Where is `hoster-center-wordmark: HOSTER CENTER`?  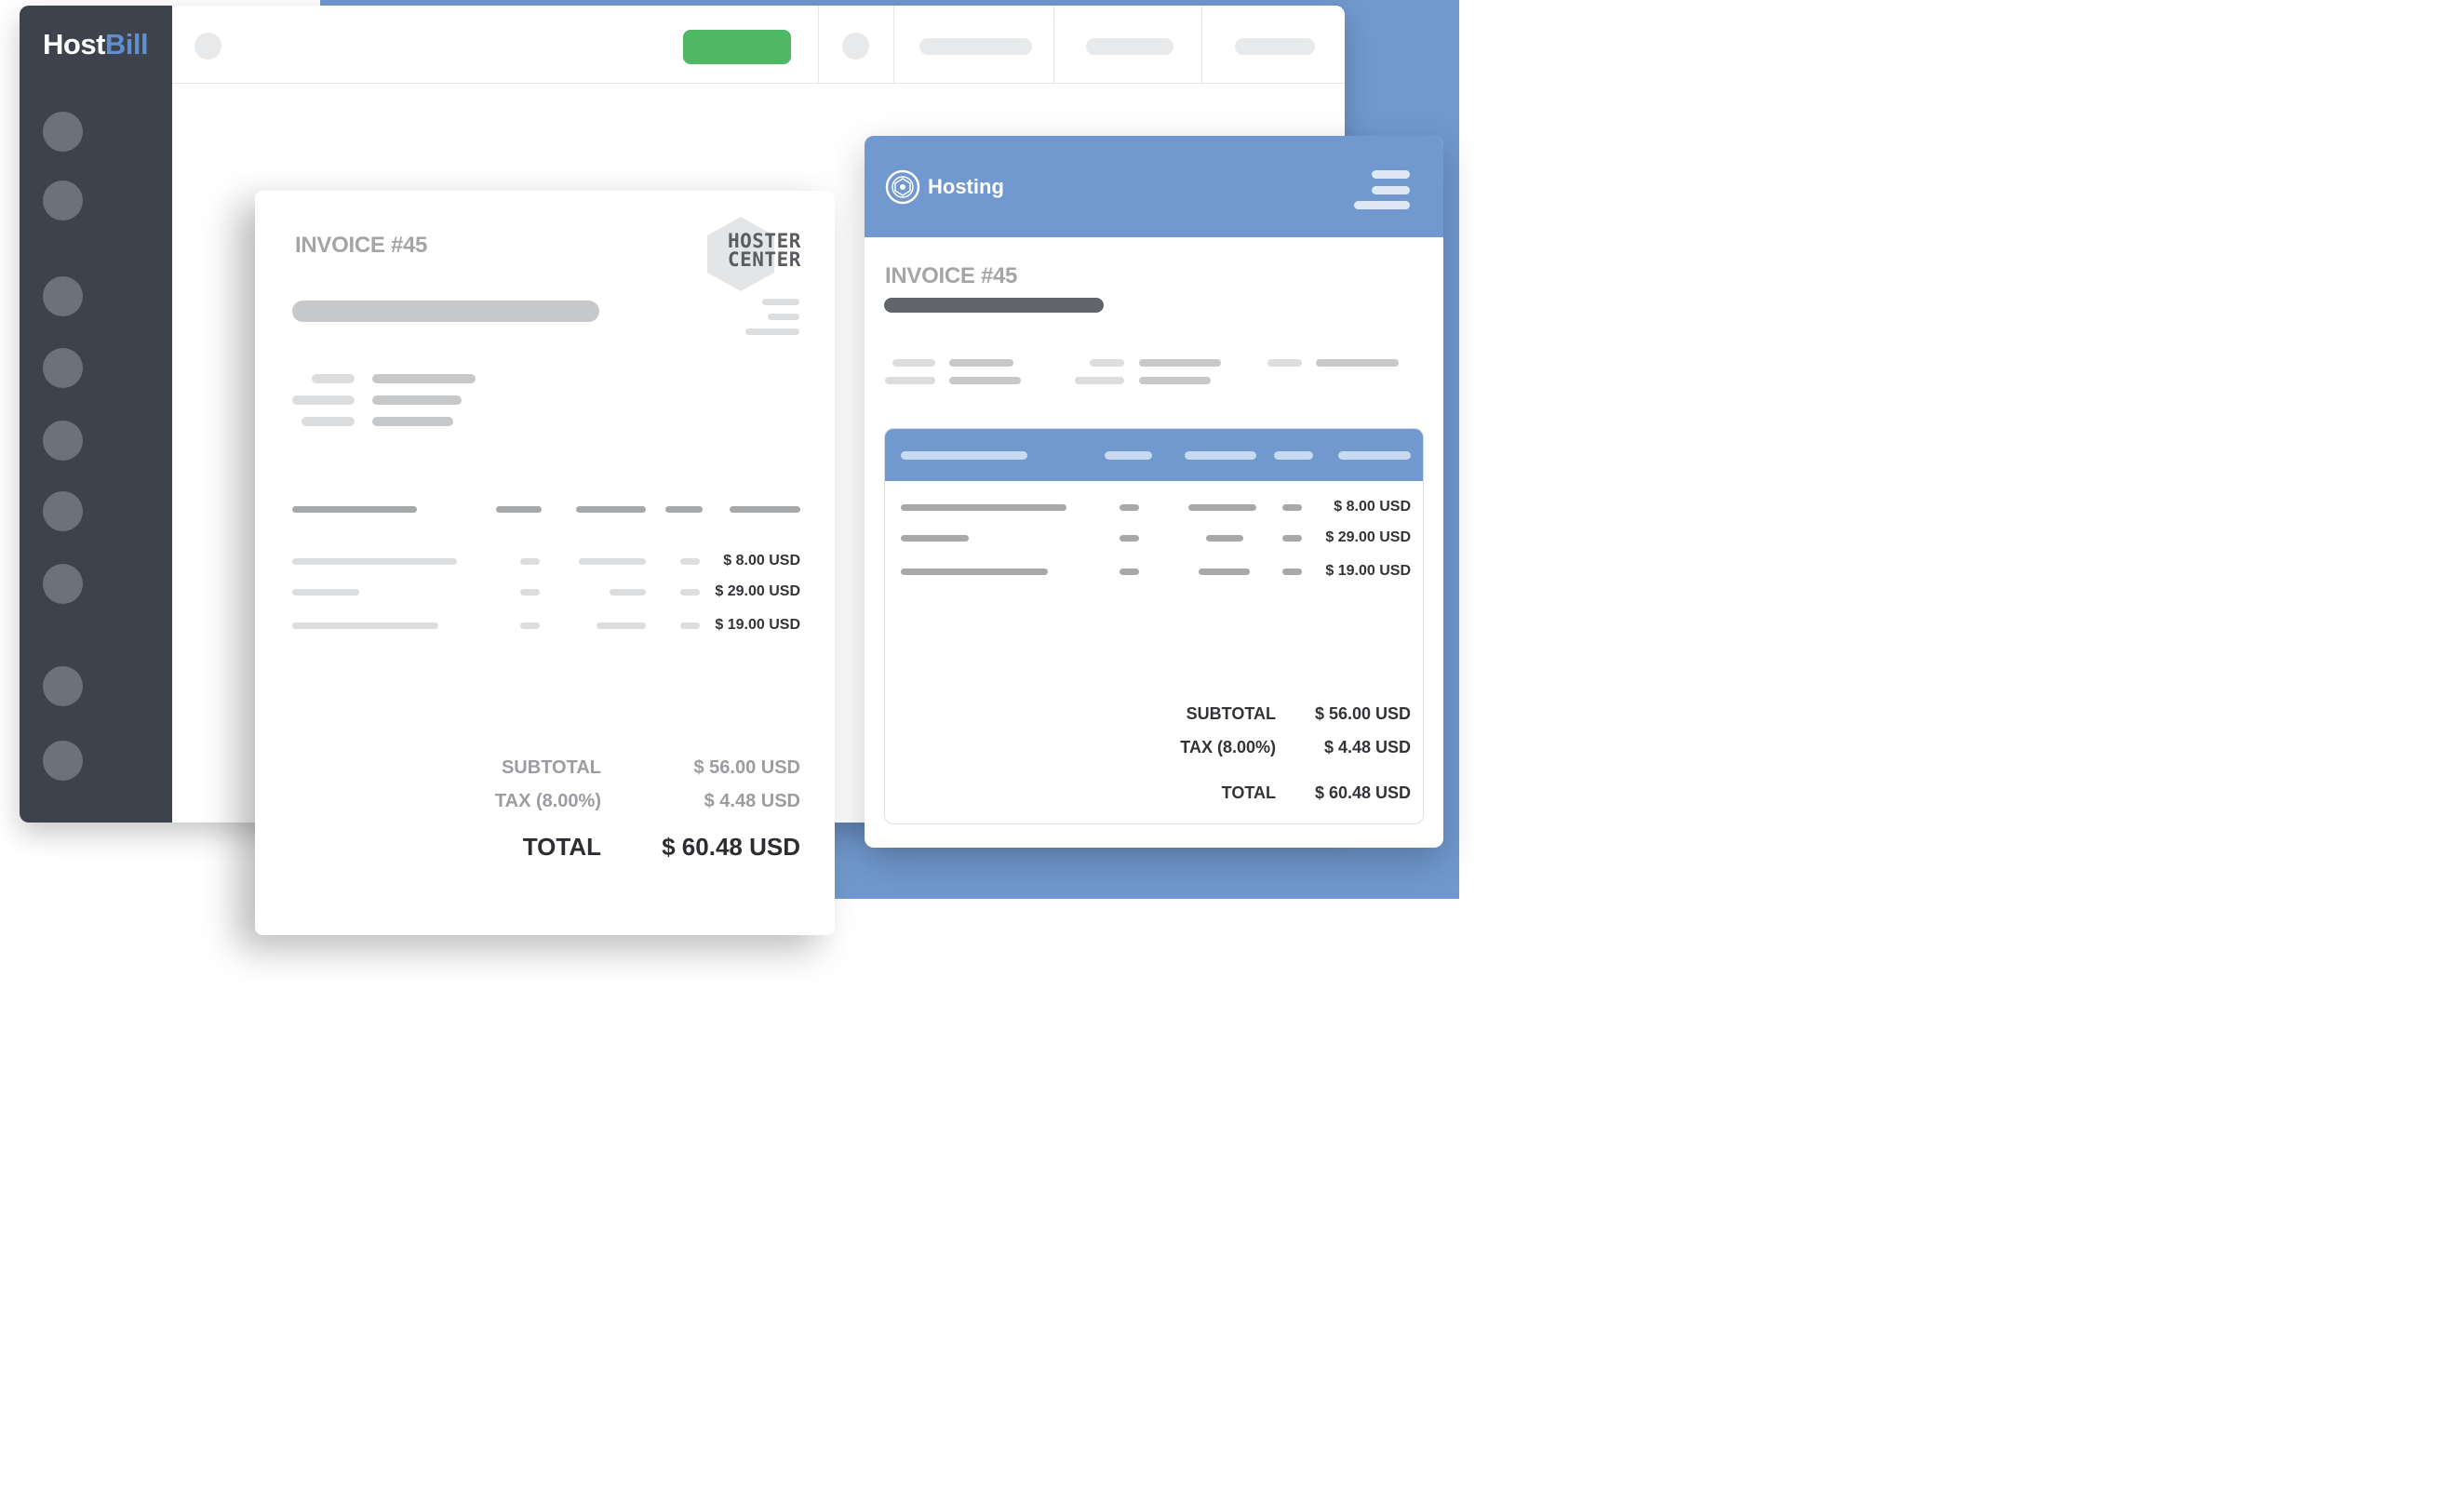 hoster-center-wordmark: HOSTER CENTER is located at coordinates (764, 251).